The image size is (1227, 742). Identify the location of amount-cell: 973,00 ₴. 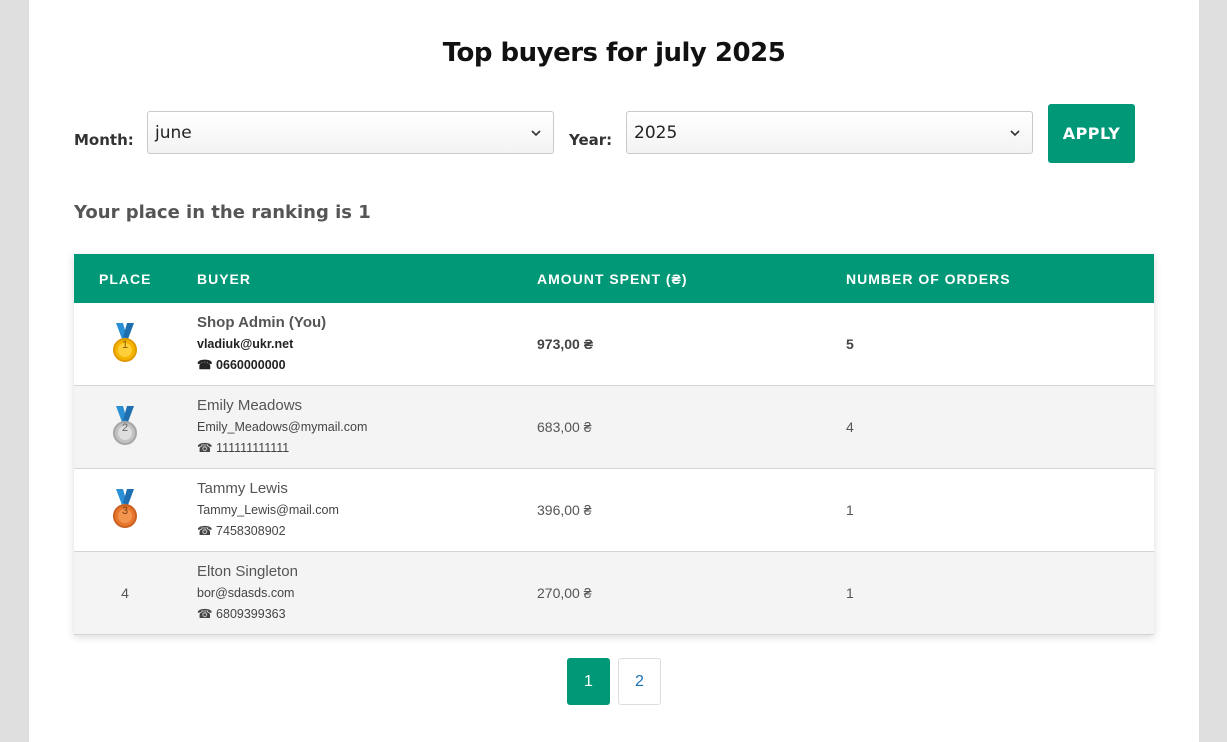
(565, 344).